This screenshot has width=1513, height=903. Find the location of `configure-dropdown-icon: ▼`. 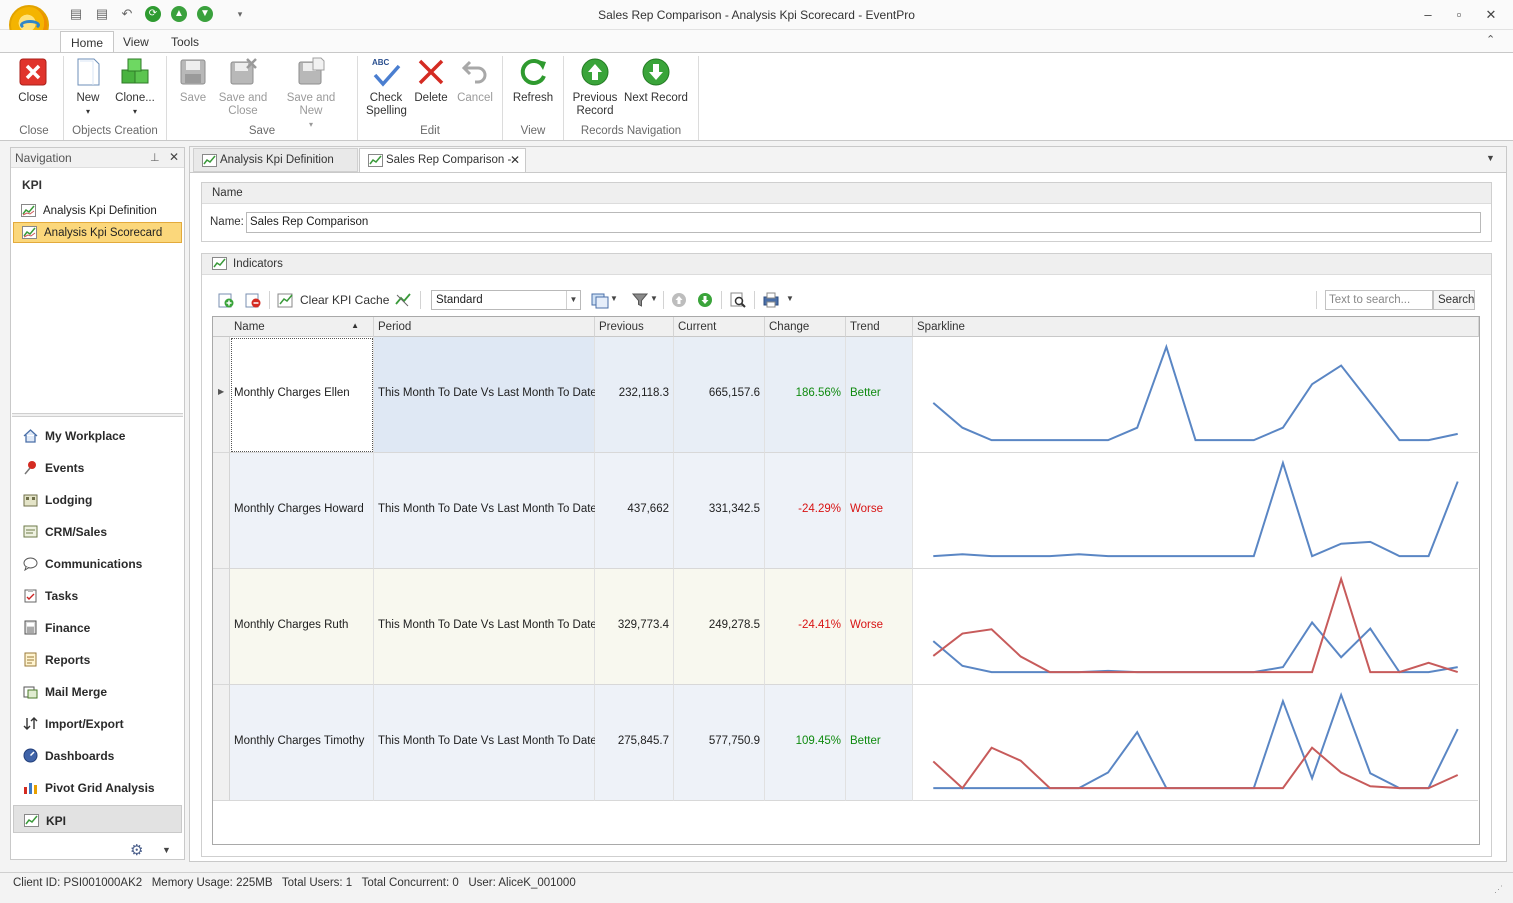

configure-dropdown-icon: ▼ is located at coordinates (166, 850).